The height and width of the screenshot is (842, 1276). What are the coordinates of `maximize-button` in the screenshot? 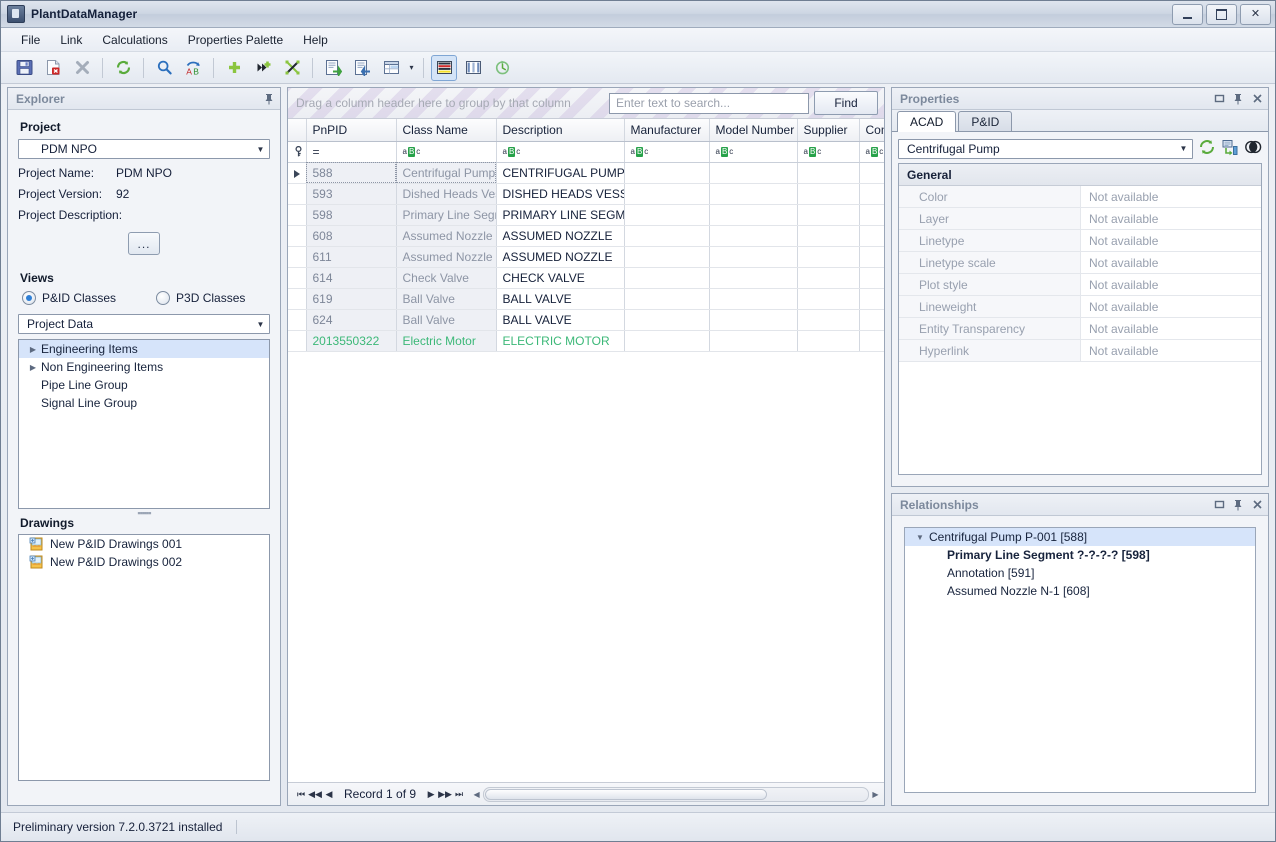 It's located at (1221, 14).